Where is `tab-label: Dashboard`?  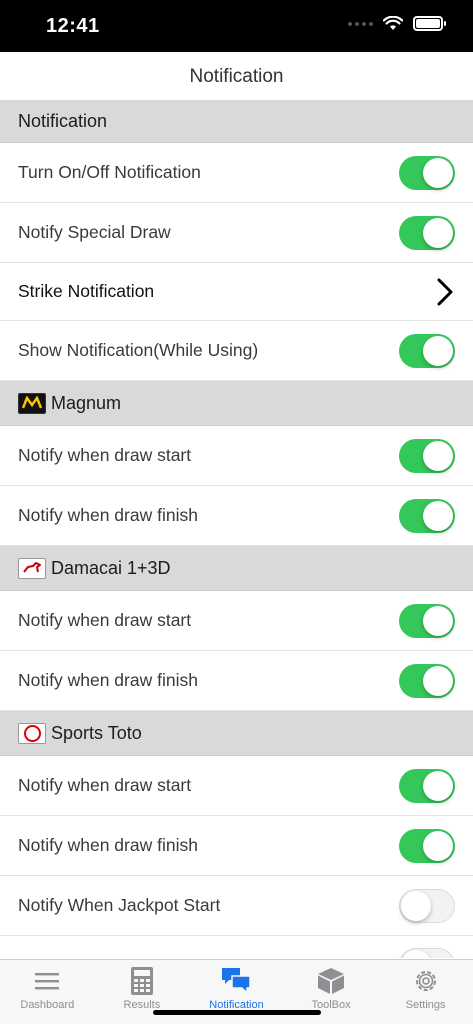 tab-label: Dashboard is located at coordinates (47, 1005).